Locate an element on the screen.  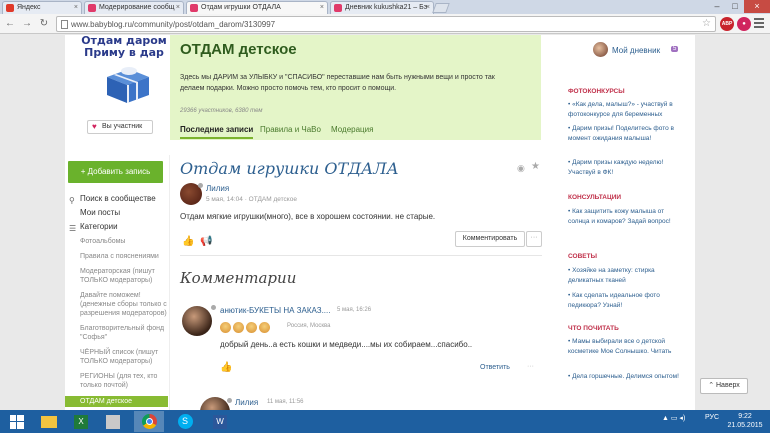
comment-button: Комментировать is located at coordinates (490, 239).